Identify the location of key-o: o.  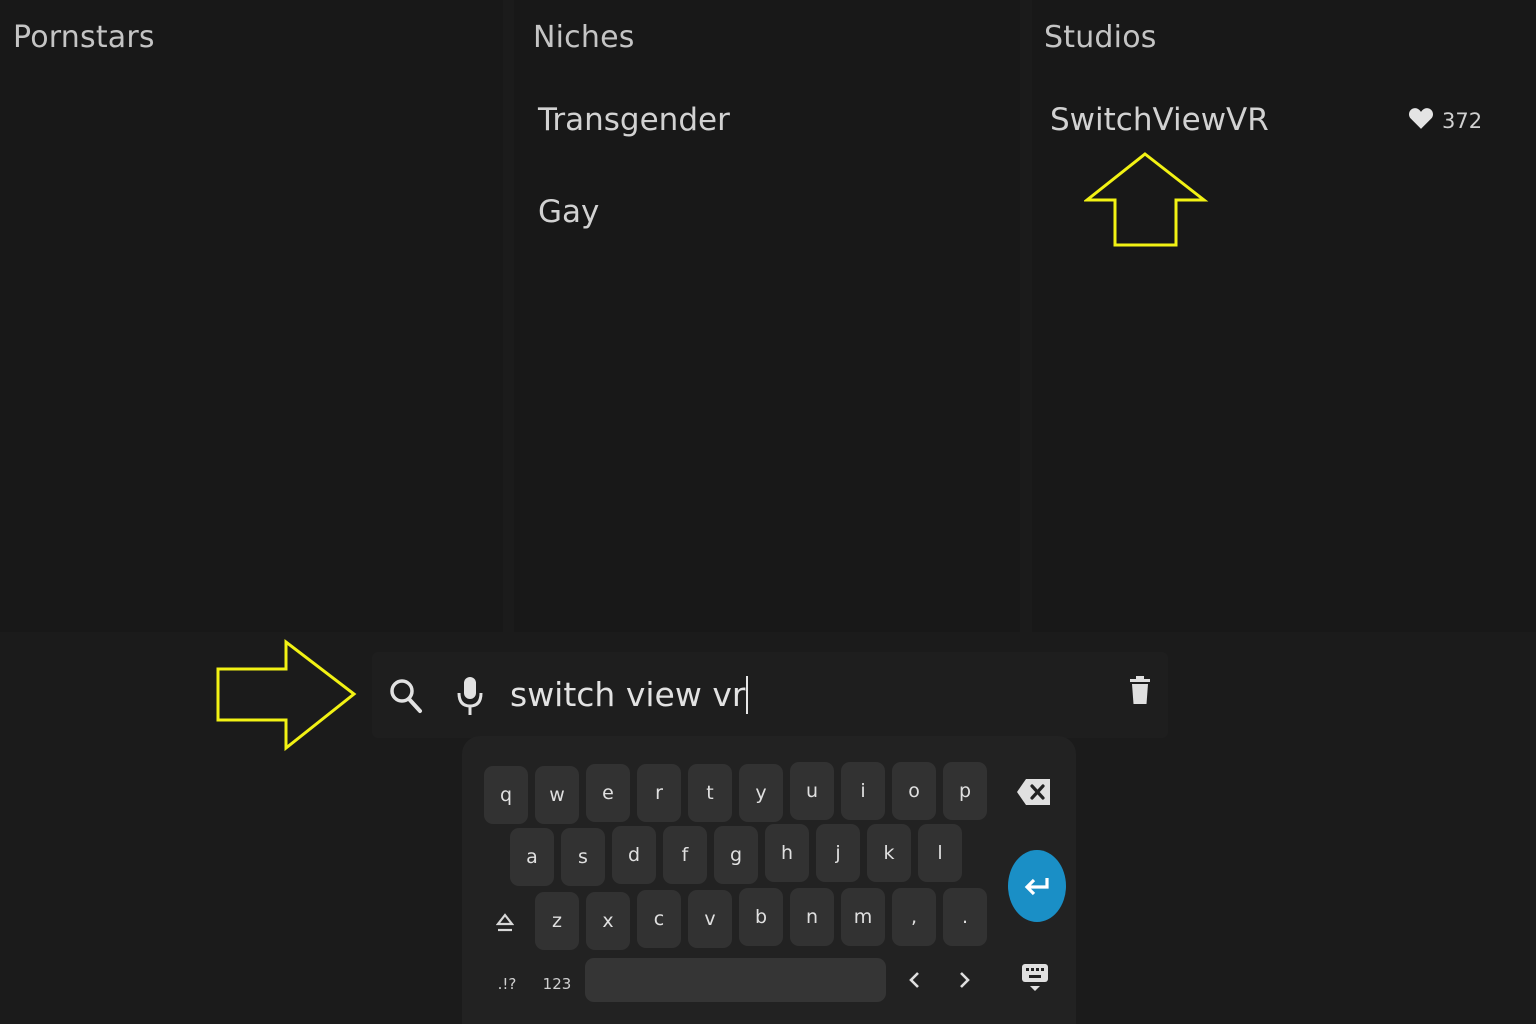
(914, 791).